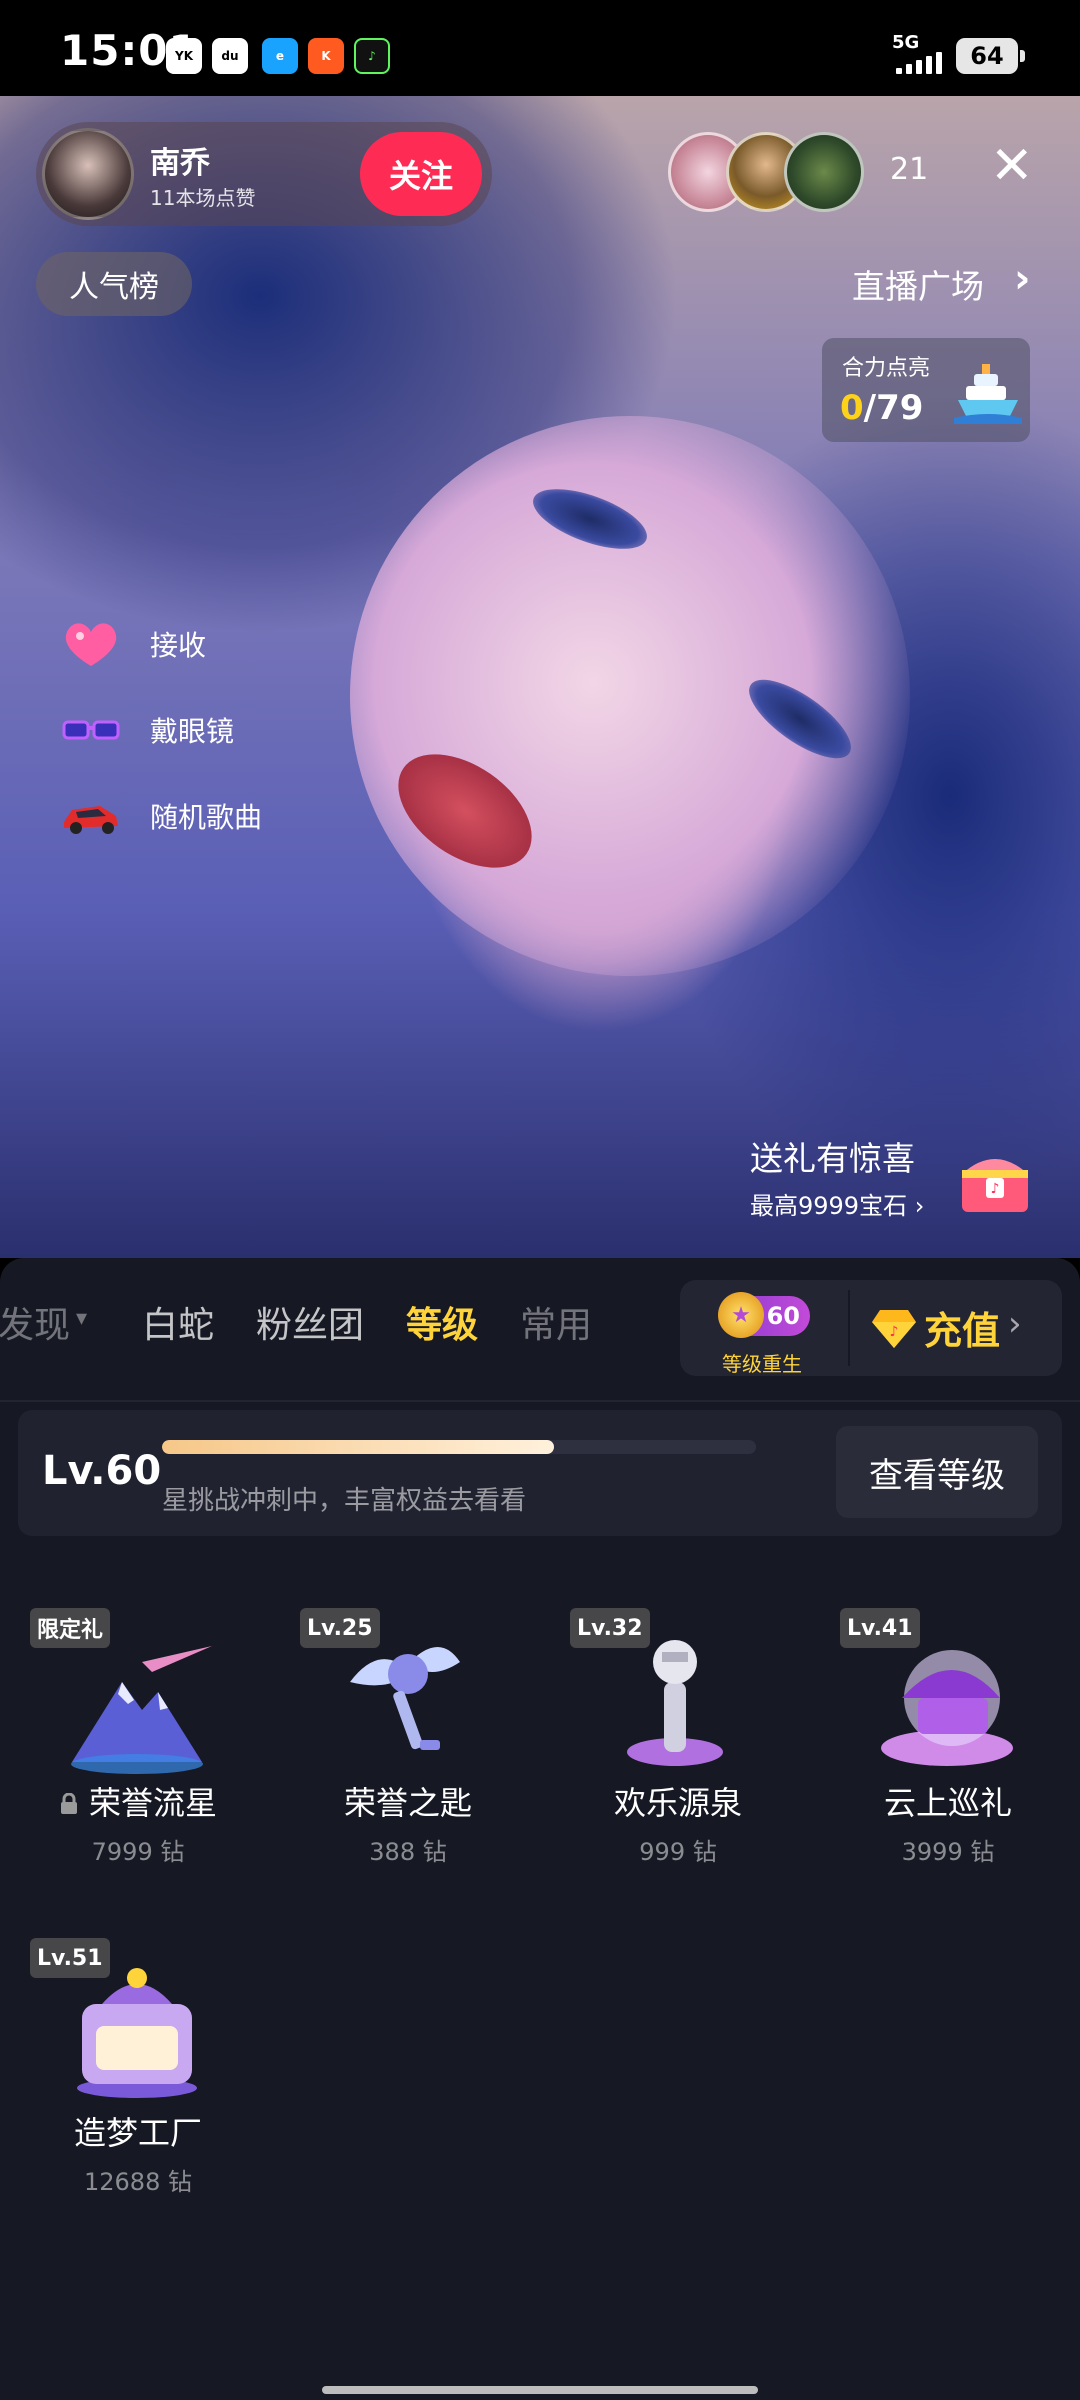 The height and width of the screenshot is (2400, 1080). What do you see at coordinates (184, 56) in the screenshot?
I see `youku-icon: YK` at bounding box center [184, 56].